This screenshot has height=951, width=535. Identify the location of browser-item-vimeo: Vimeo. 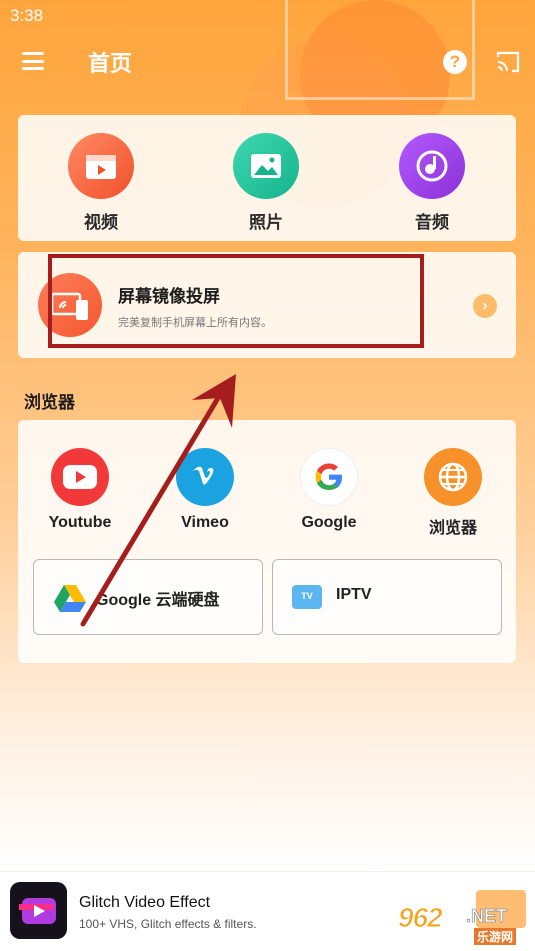
(205, 490).